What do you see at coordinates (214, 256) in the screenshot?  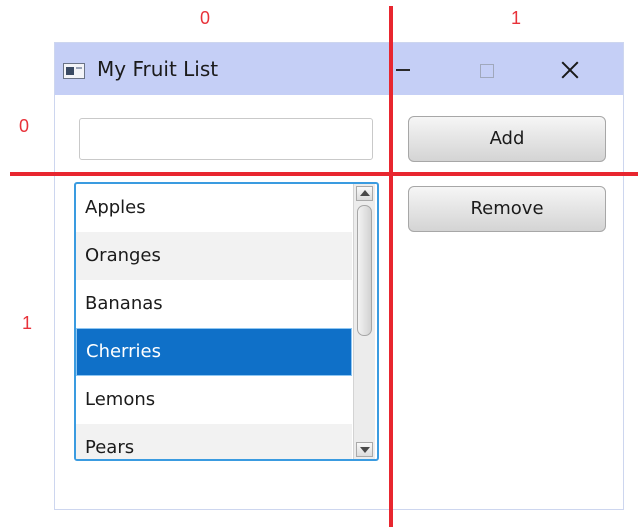 I see `list-item: Oranges` at bounding box center [214, 256].